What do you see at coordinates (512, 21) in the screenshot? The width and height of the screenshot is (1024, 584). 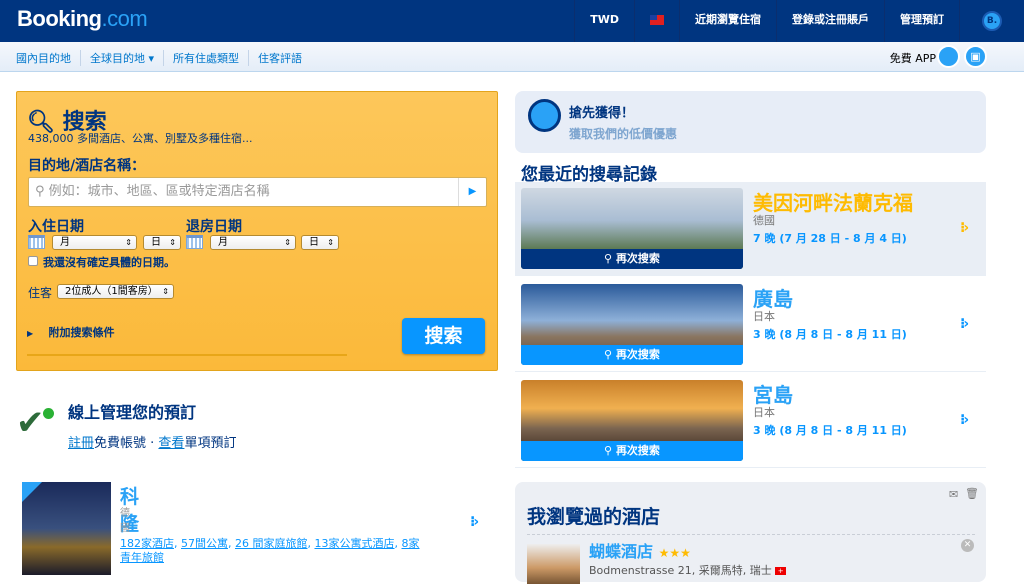 I see `top-header: Booking.com TWD 近期瀏覽住宿 登錄或注冊賬戶 管理預訂 B.` at bounding box center [512, 21].